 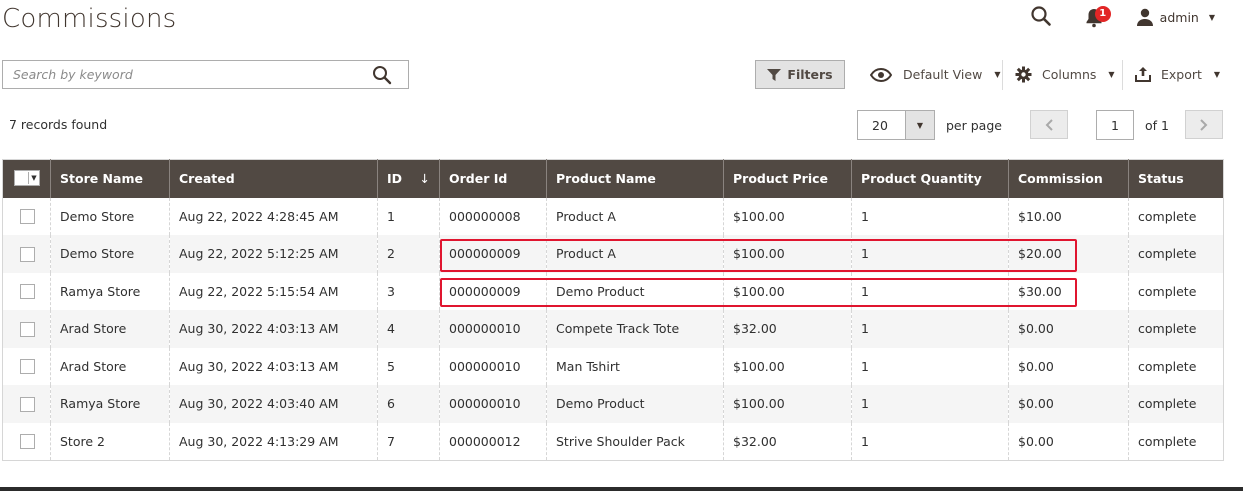 What do you see at coordinates (787, 178) in the screenshot?
I see `column-header-product-price: Product Price` at bounding box center [787, 178].